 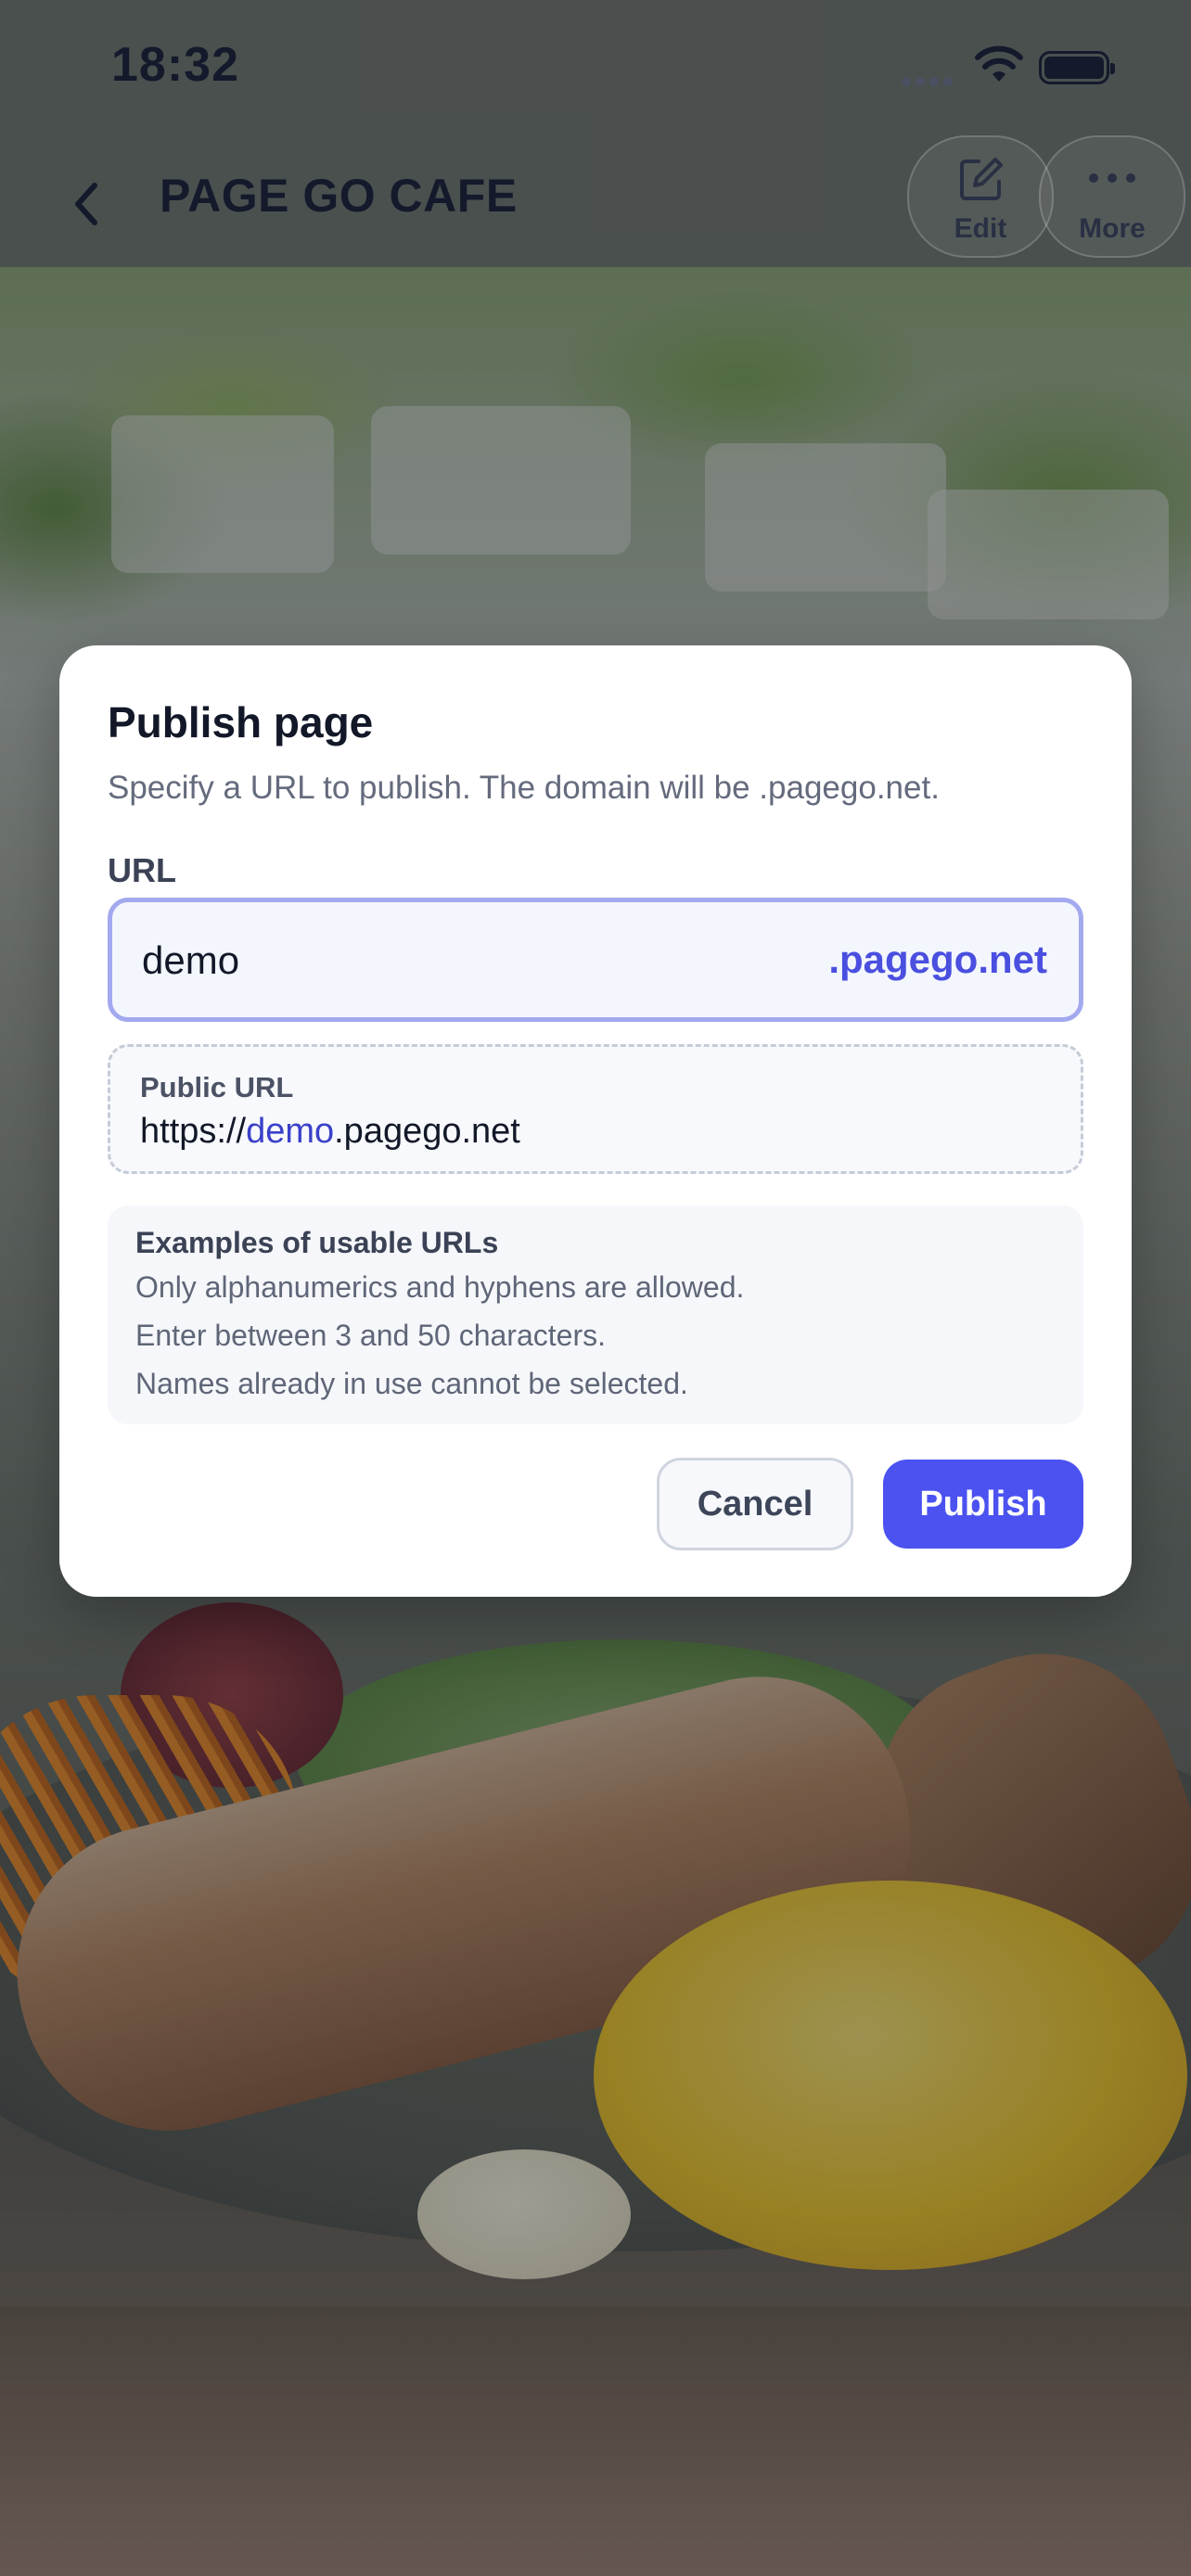 I want to click on wifi-icon, so click(x=999, y=67).